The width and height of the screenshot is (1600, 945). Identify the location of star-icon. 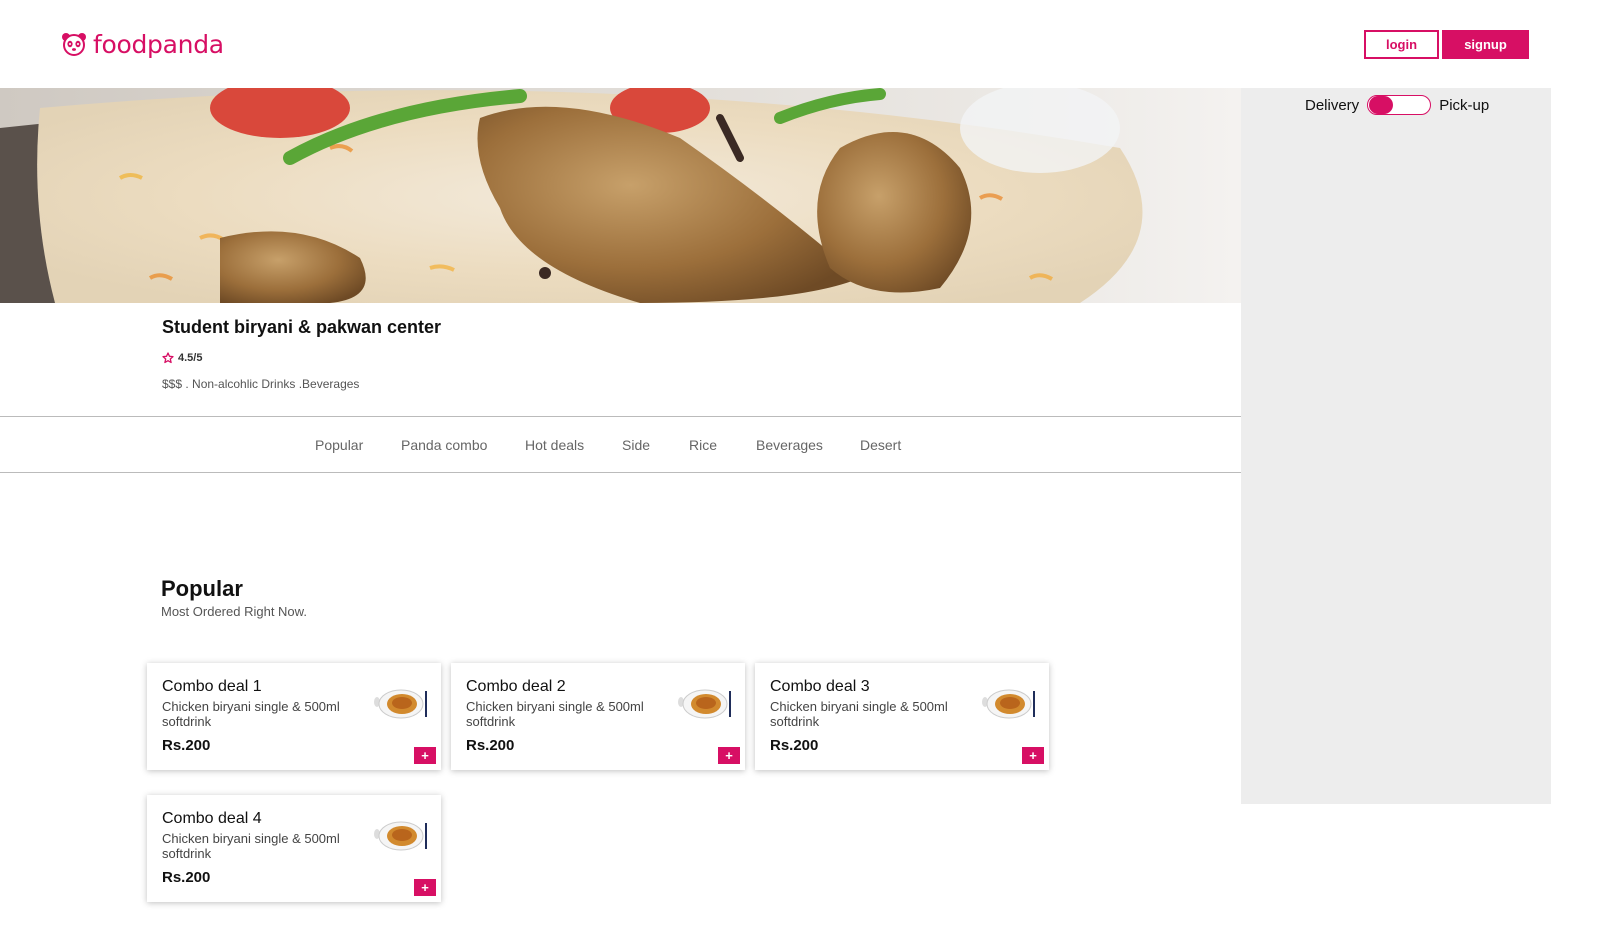
(168, 358).